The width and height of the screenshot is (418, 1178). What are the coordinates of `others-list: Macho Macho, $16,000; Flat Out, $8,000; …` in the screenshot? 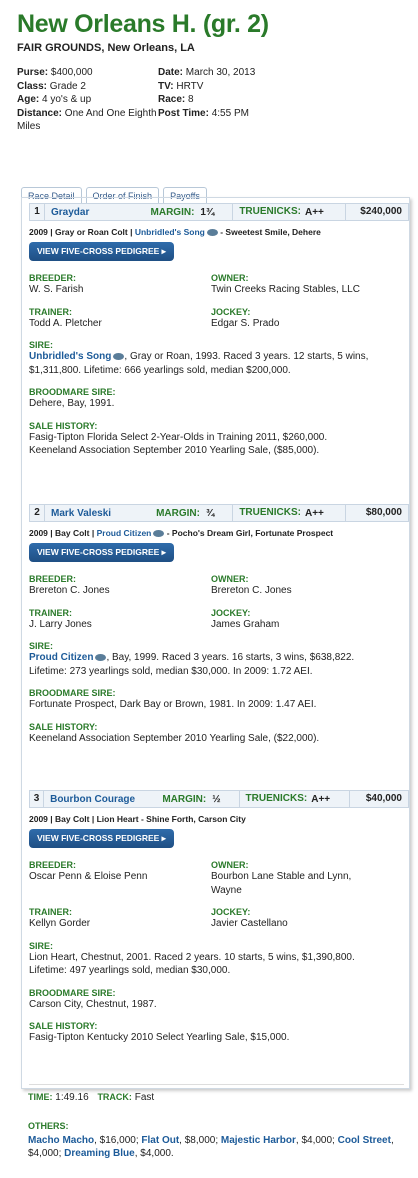 It's located at (214, 1147).